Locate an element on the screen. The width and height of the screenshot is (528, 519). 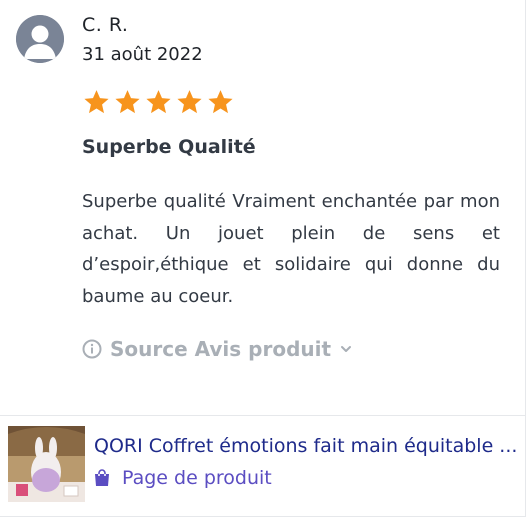
divider is located at coordinates (263, 415).